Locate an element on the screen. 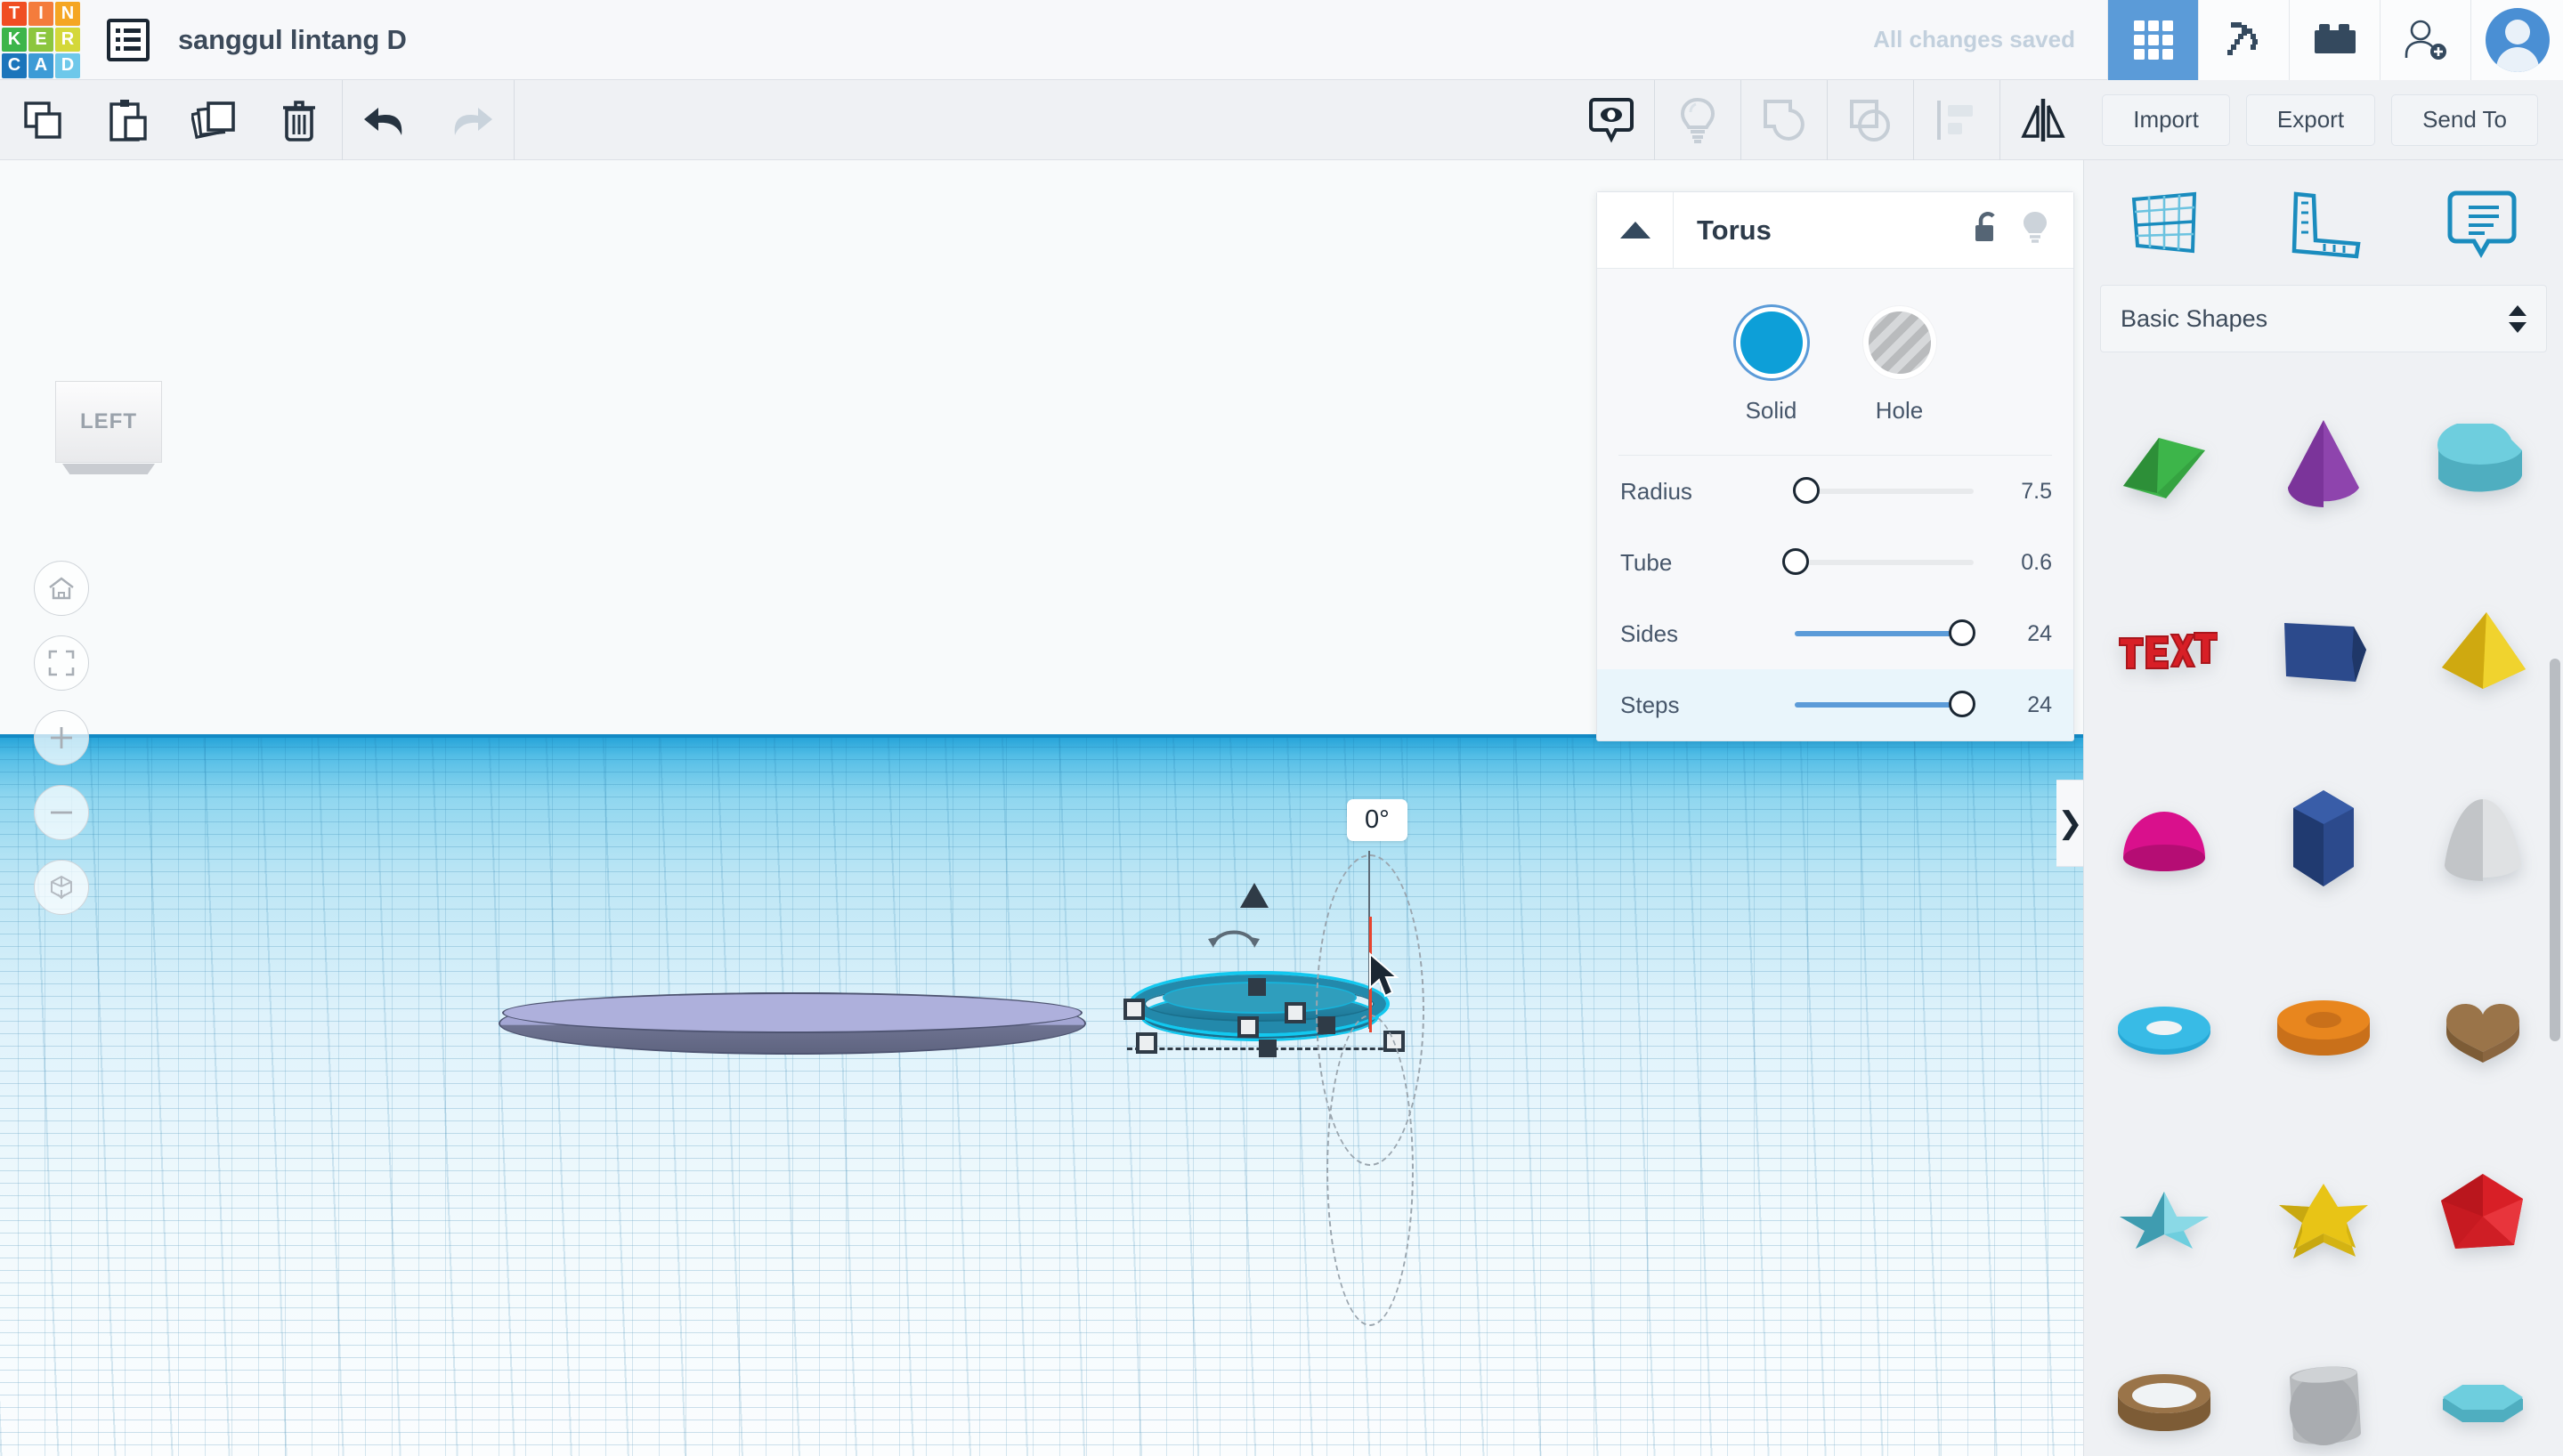 This screenshot has width=2563, height=1456. list-menu-icon is located at coordinates (128, 39).